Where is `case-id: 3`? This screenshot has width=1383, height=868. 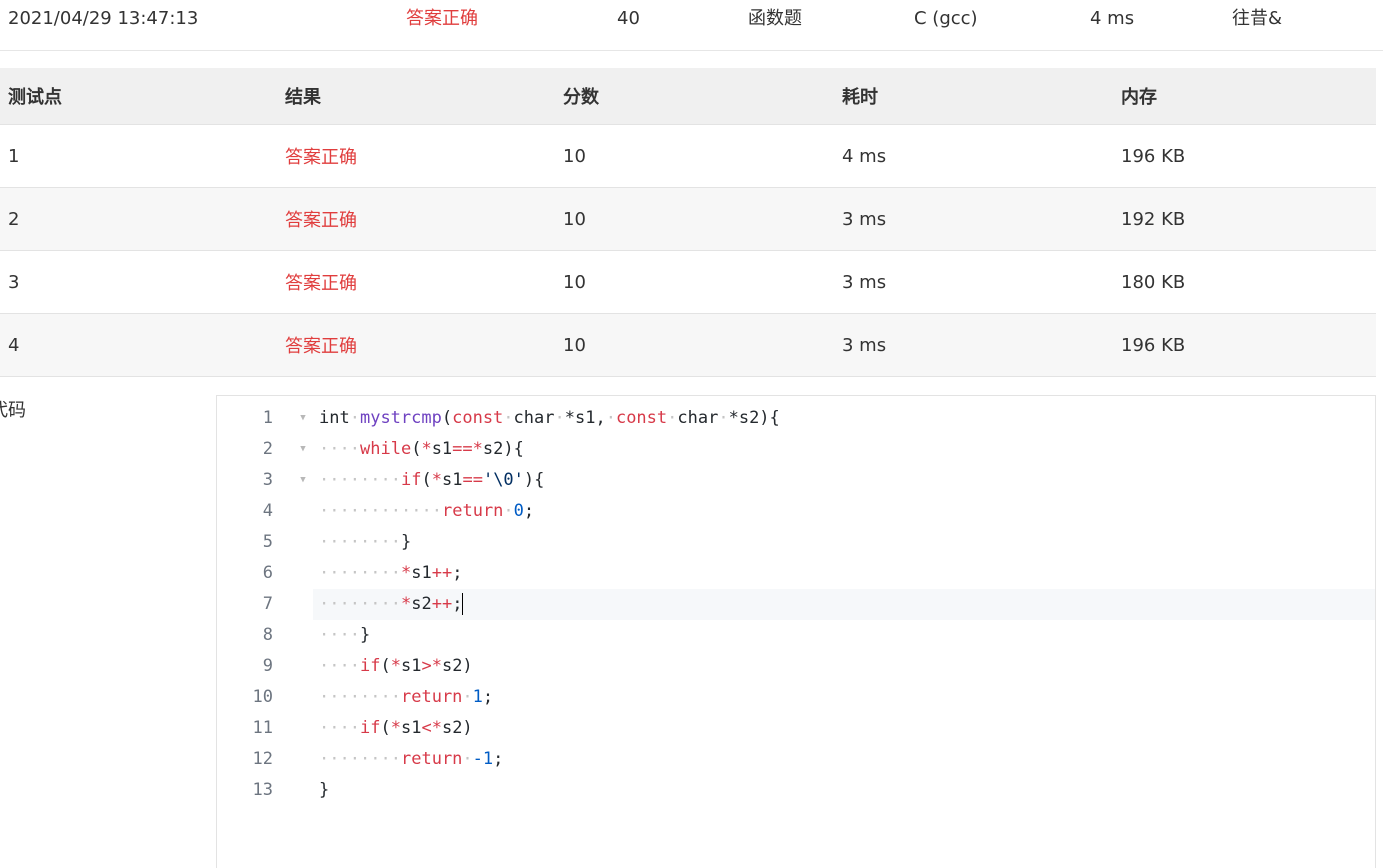 case-id: 3 is located at coordinates (14, 282).